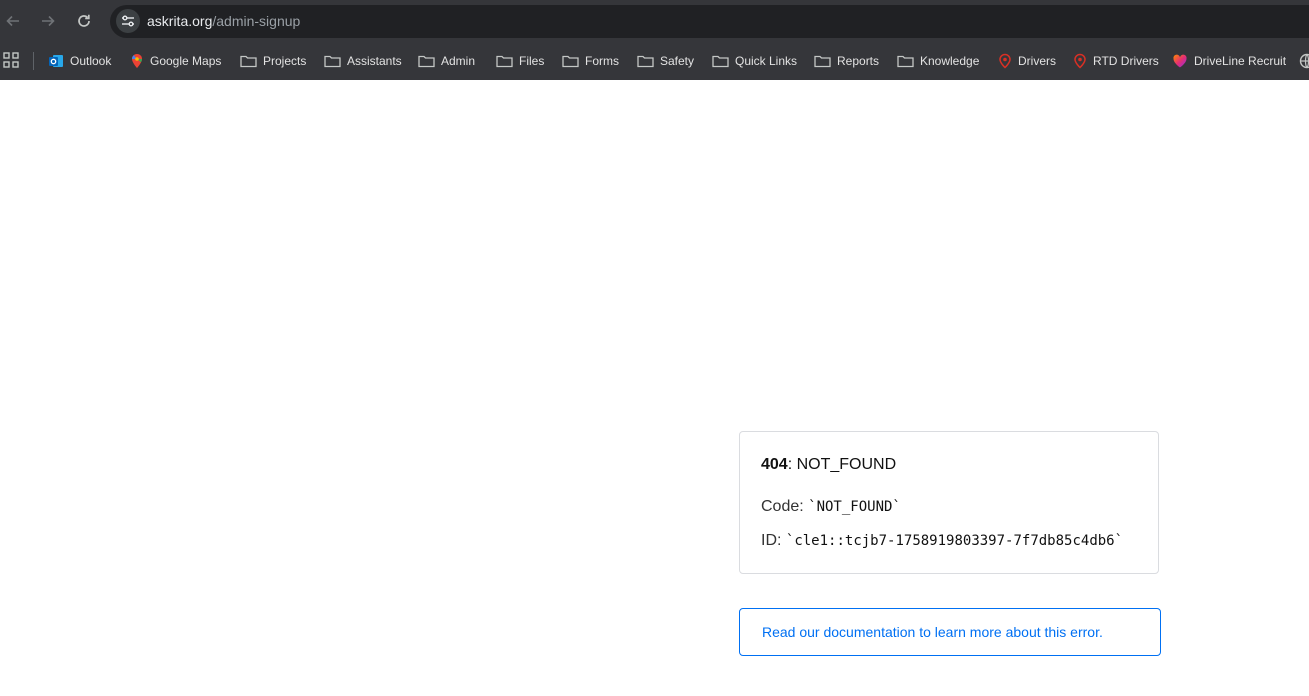 The height and width of the screenshot is (696, 1309). I want to click on back-arrow-icon, so click(12, 21).